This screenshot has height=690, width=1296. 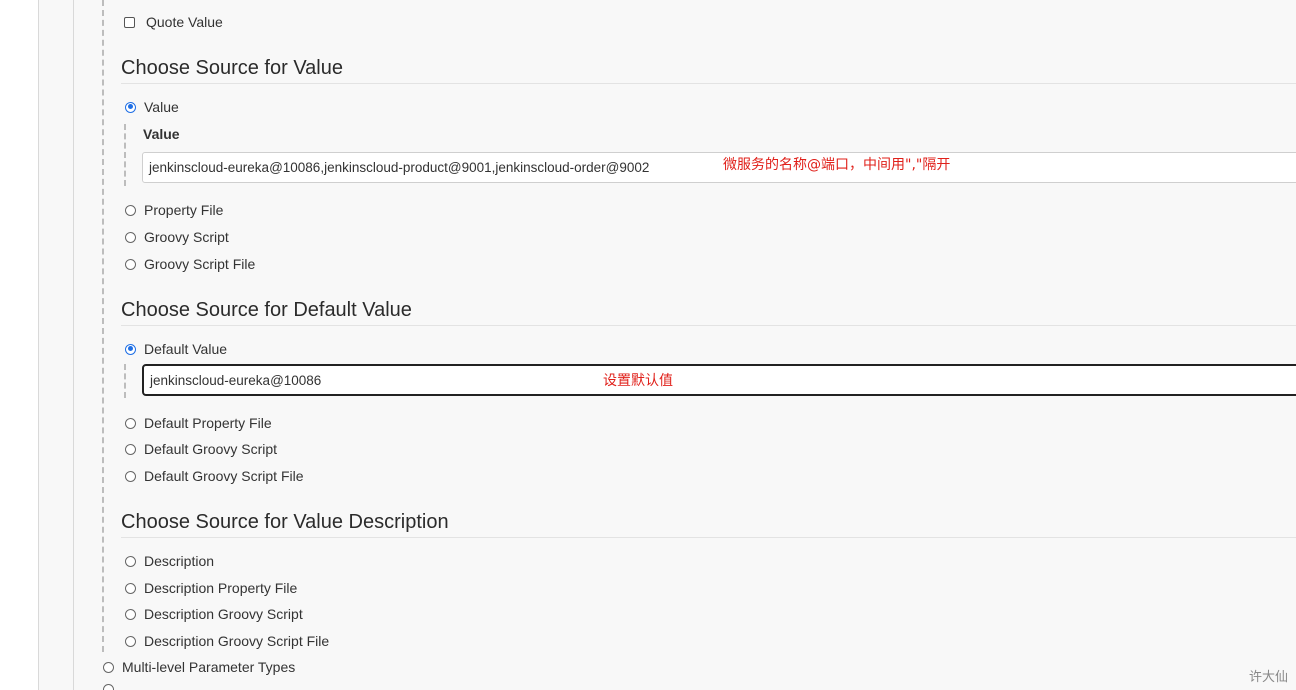 I want to click on radio-multi-level-parameter-types-label: Multi-level Parameter Types, so click(x=209, y=667).